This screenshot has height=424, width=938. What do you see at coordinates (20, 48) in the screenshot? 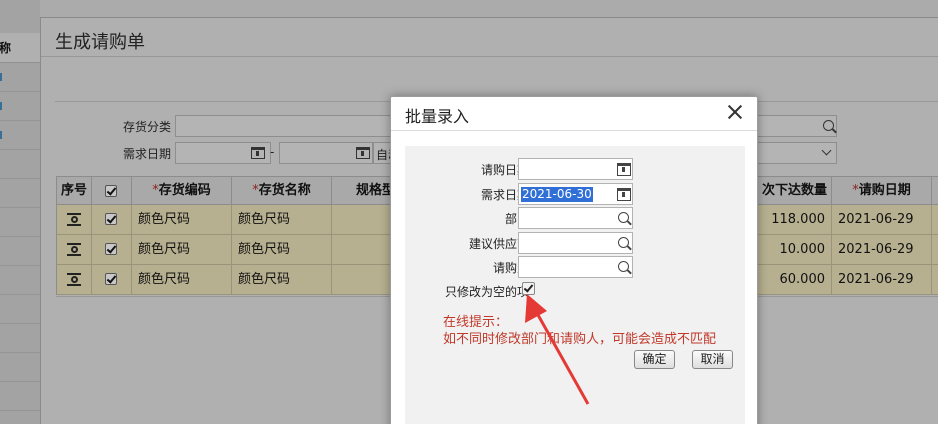
I see `left-list-header: 名称` at bounding box center [20, 48].